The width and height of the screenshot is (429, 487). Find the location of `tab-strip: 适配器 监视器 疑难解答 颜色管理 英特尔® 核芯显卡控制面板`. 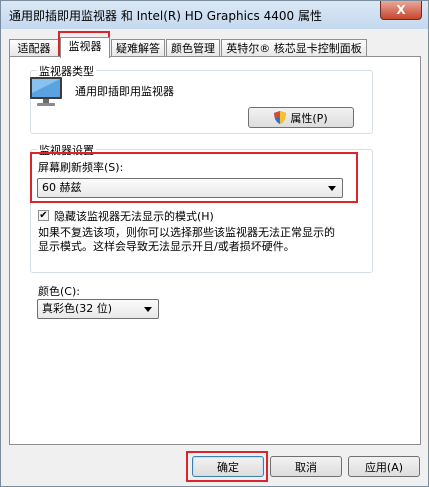

tab-strip: 适配器 监视器 疑难解答 颜色管理 英特尔® 核芯显卡控制面板 is located at coordinates (214, 47).